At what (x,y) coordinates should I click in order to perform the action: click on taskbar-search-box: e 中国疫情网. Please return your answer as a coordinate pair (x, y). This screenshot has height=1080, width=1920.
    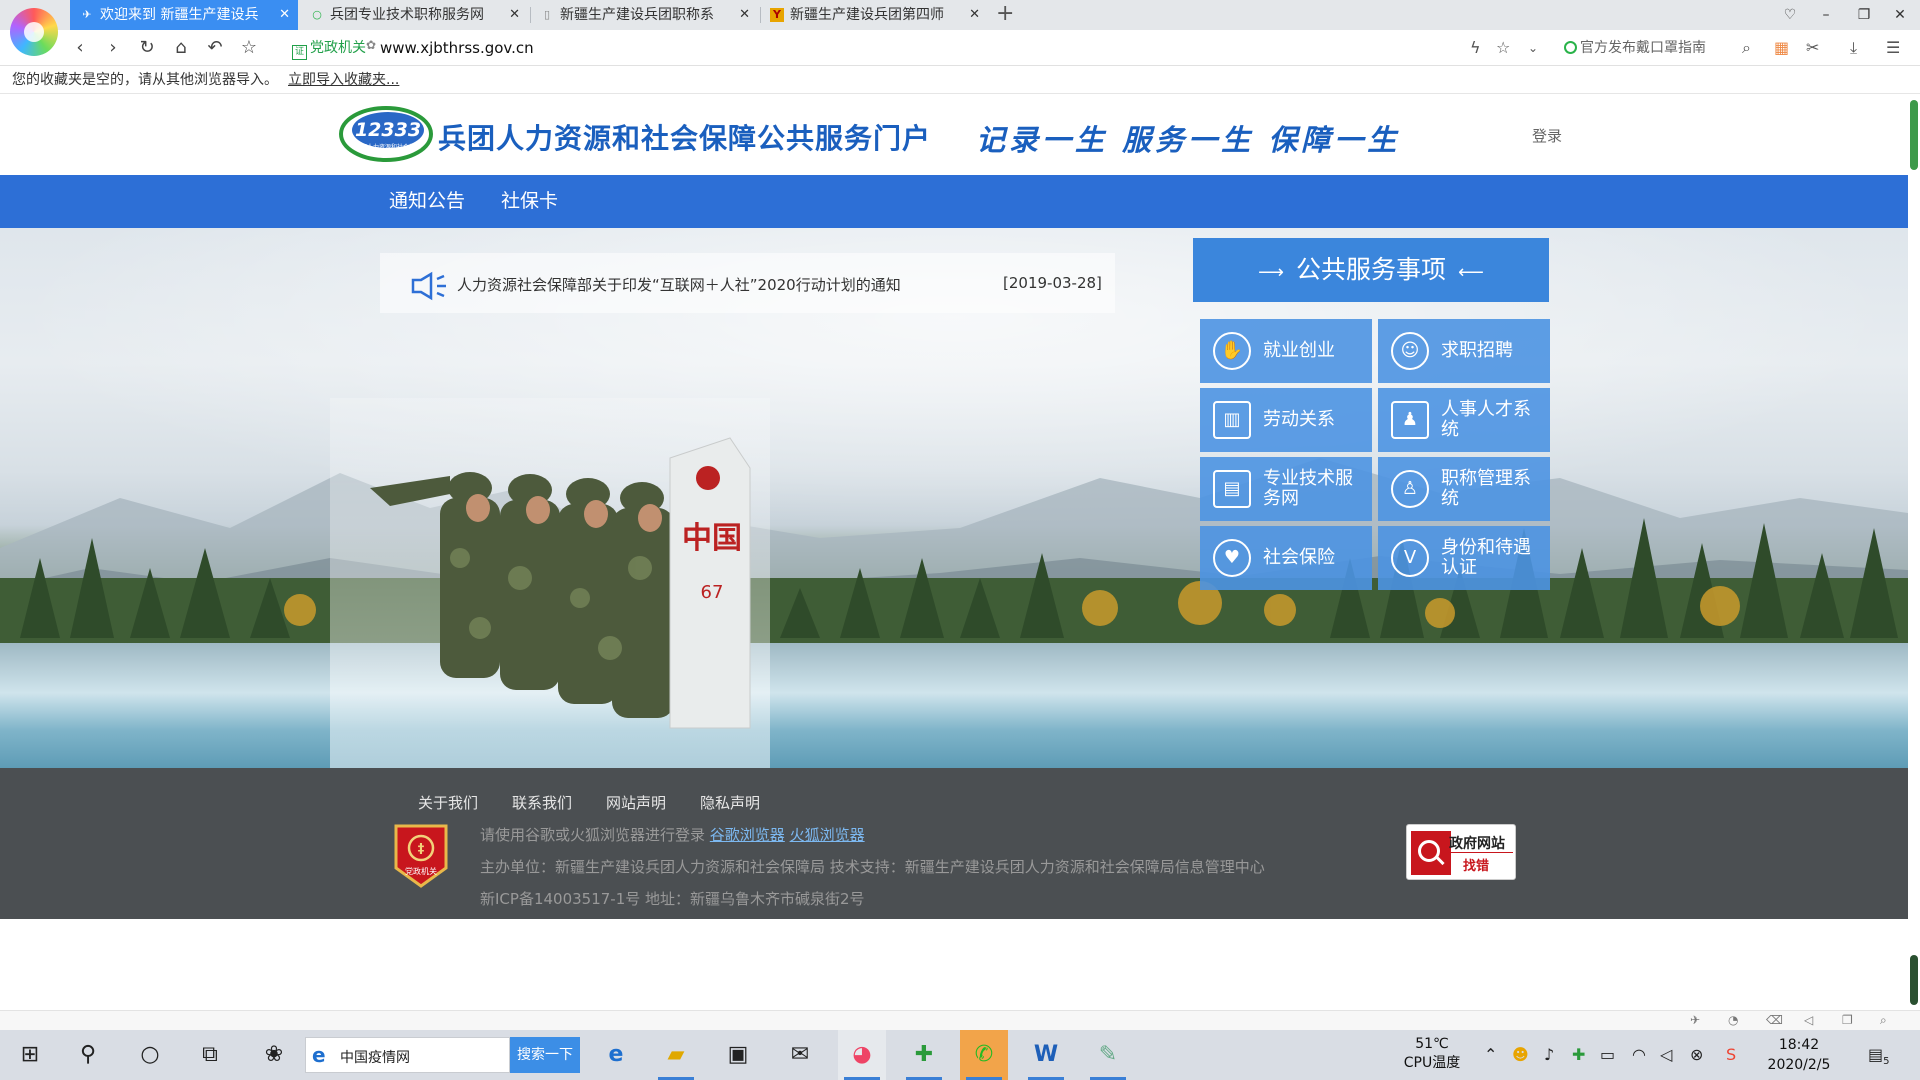
    Looking at the image, I should click on (407, 1055).